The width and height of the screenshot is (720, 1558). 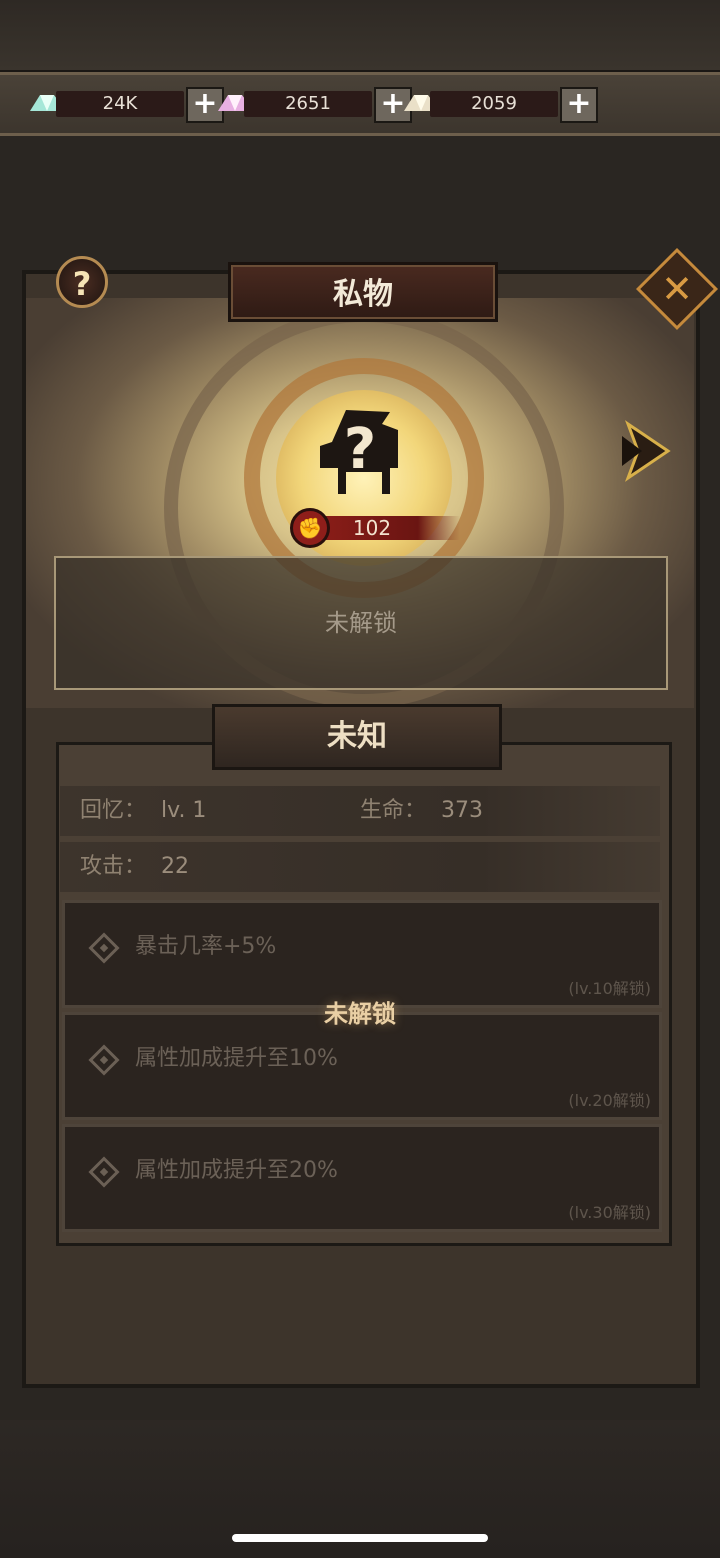 What do you see at coordinates (357, 737) in the screenshot?
I see `item-name: 未知` at bounding box center [357, 737].